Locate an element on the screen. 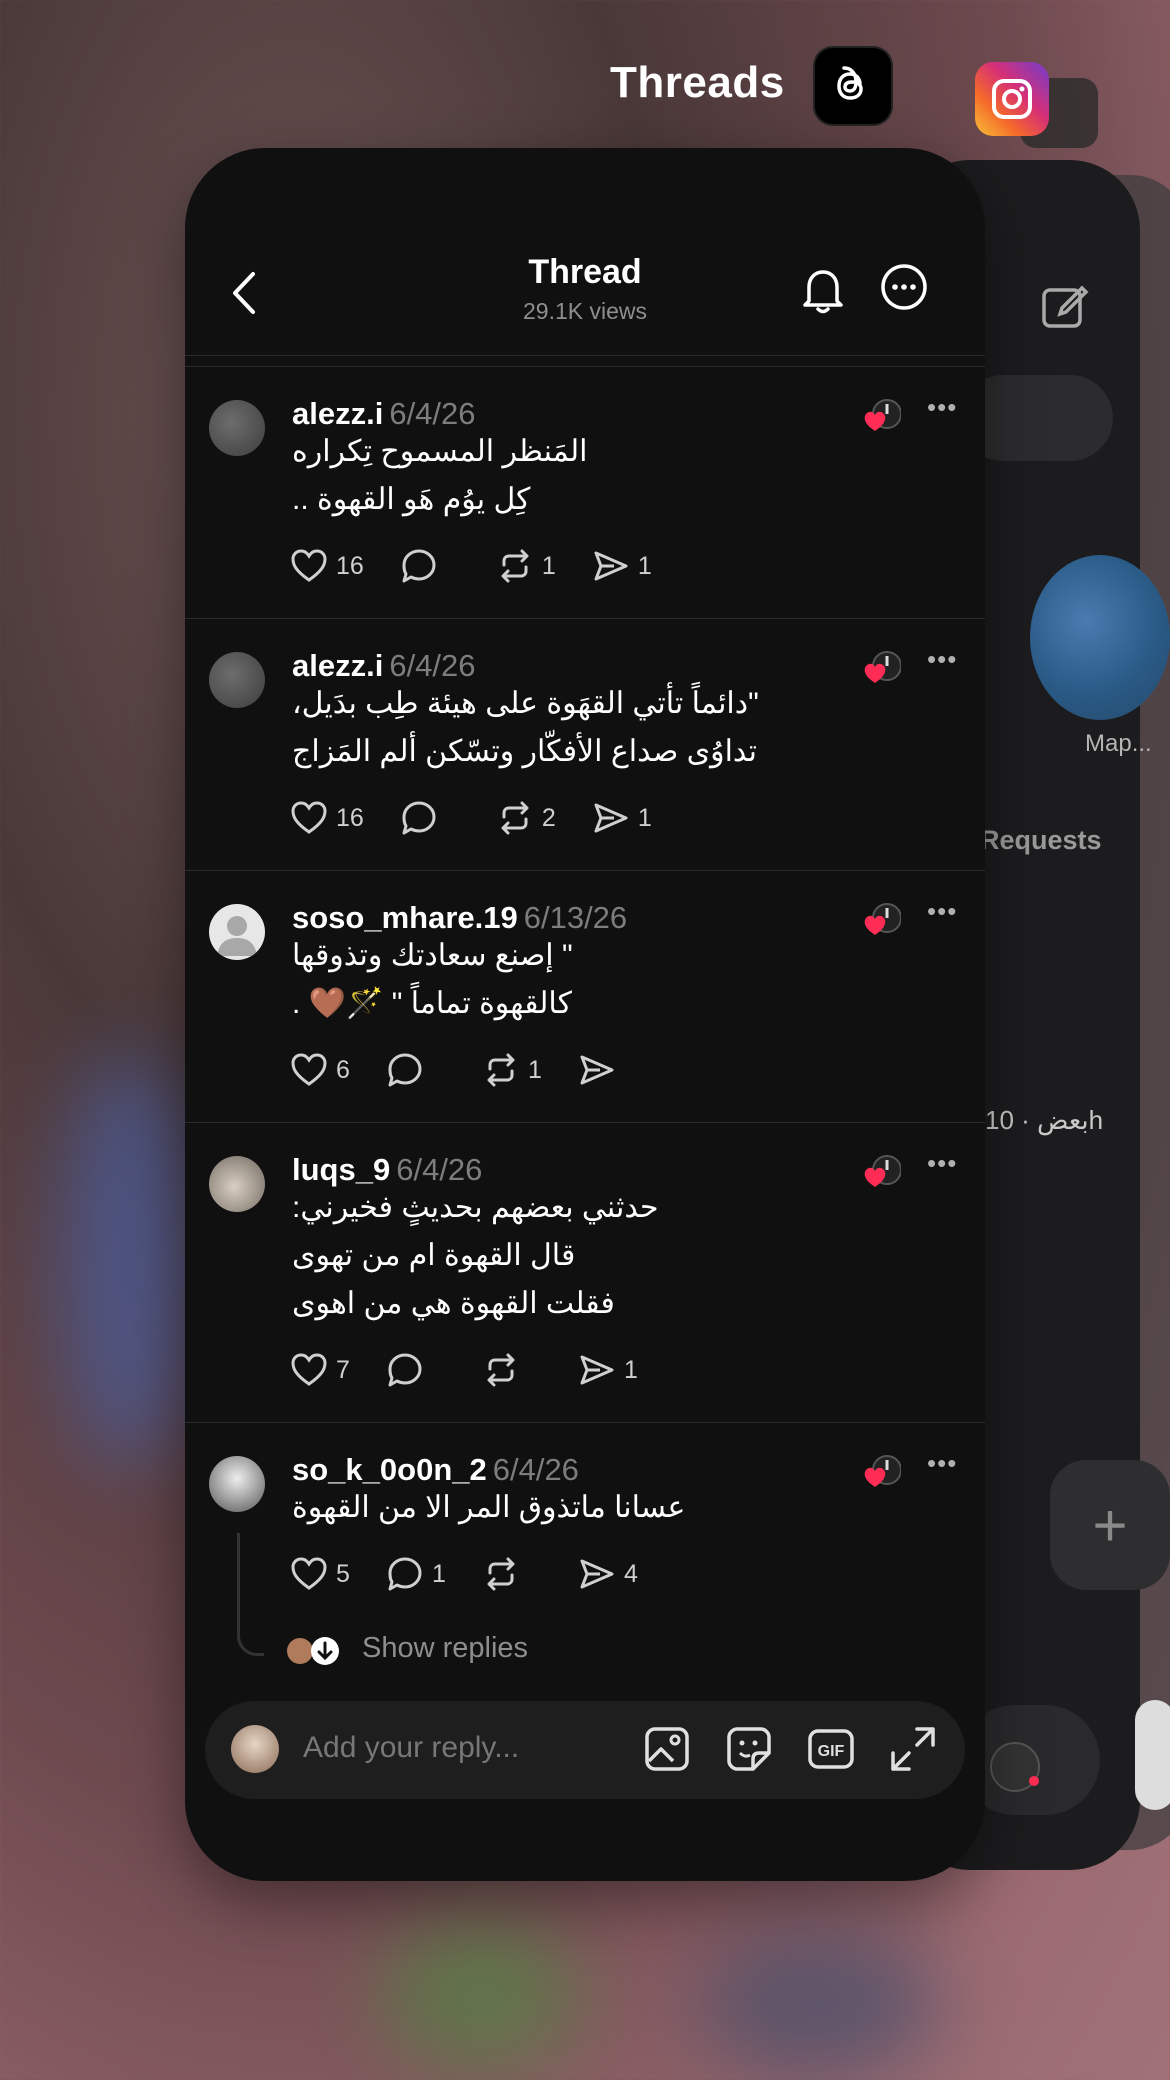 The width and height of the screenshot is (1170, 2080). like-count: 7 is located at coordinates (343, 1369).